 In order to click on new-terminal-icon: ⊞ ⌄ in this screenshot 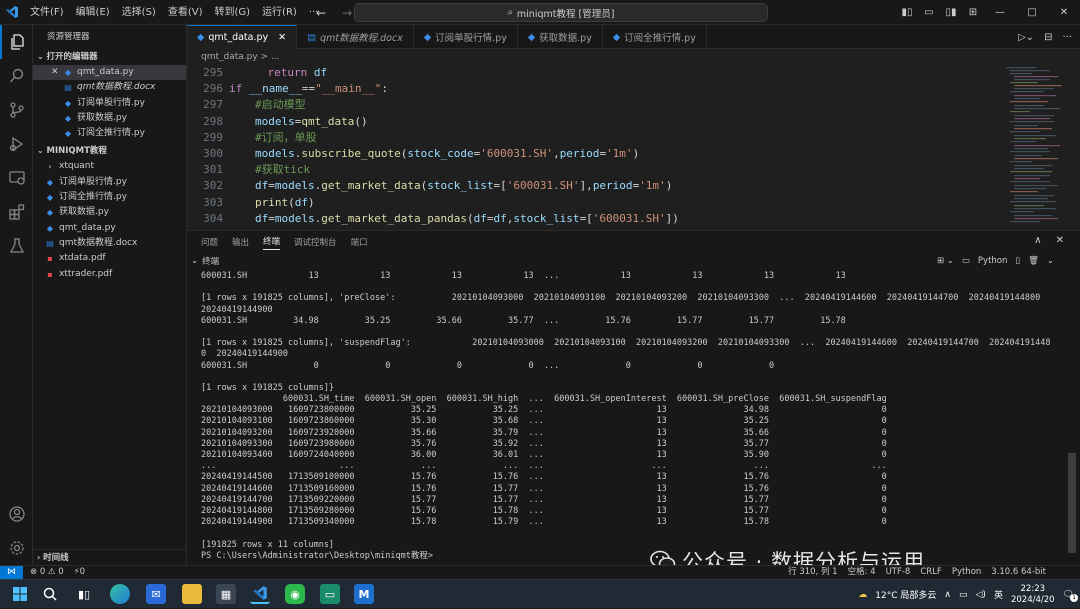, I will do `click(945, 261)`.